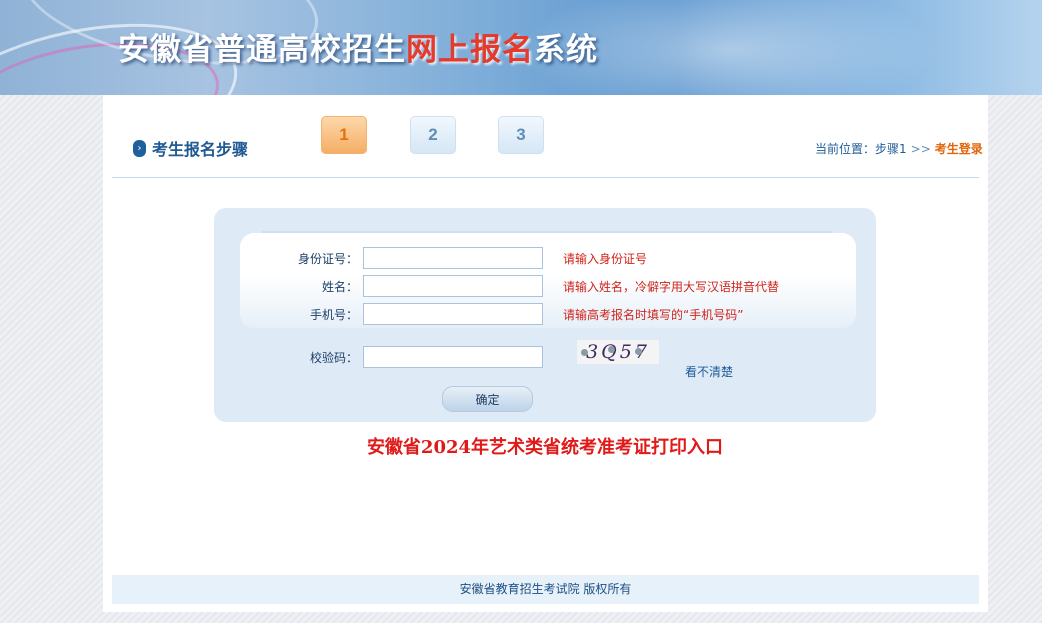 This screenshot has height=623, width=1042. What do you see at coordinates (566, 50) in the screenshot?
I see `system-title-part2: 系统` at bounding box center [566, 50].